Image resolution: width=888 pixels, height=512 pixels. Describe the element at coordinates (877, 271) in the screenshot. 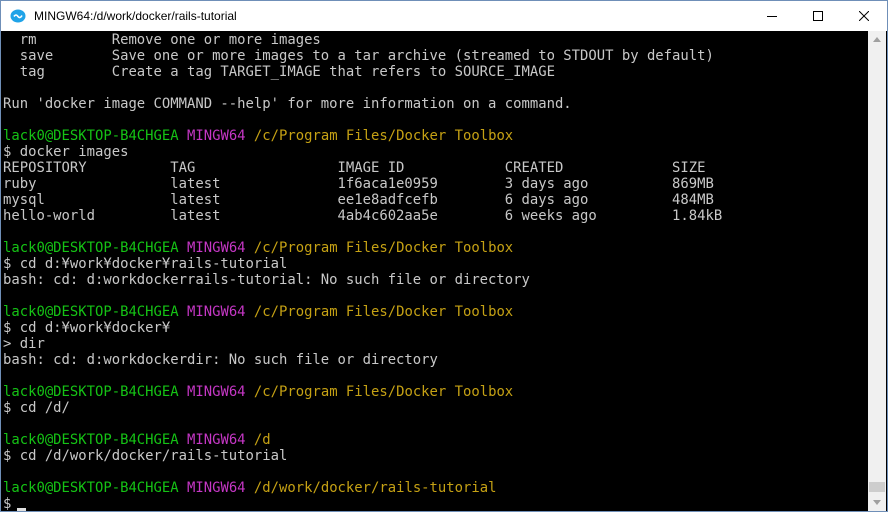

I see `vertical-scrollbar` at that location.